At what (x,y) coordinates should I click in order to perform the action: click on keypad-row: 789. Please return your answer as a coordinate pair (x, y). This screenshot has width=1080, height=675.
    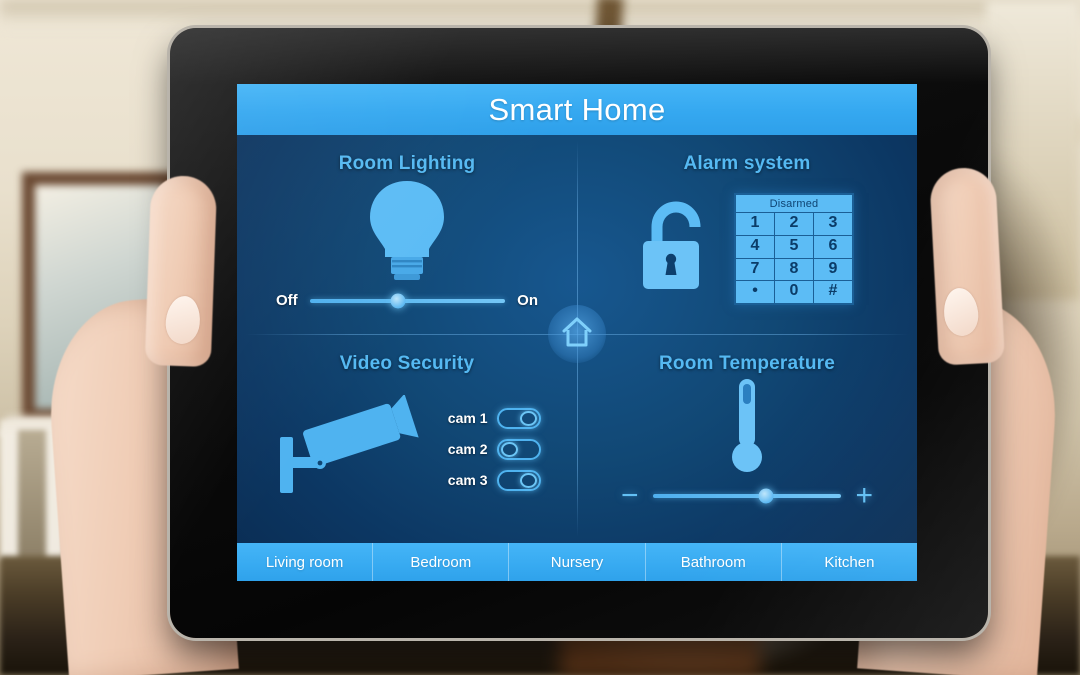
    Looking at the image, I should click on (794, 270).